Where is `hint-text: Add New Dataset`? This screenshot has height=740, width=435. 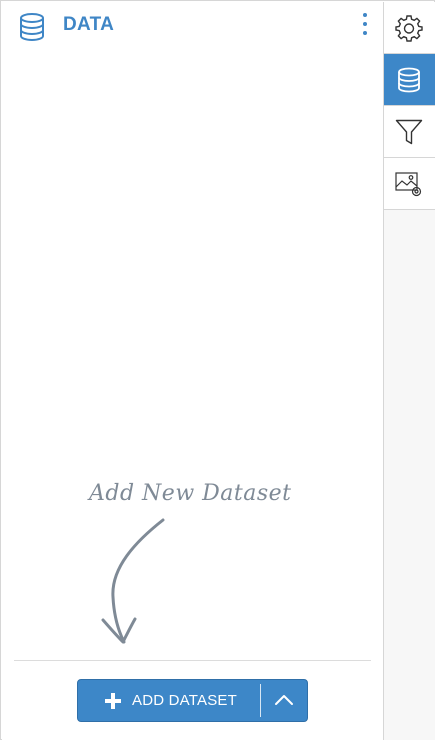 hint-text: Add New Dataset is located at coordinates (189, 493).